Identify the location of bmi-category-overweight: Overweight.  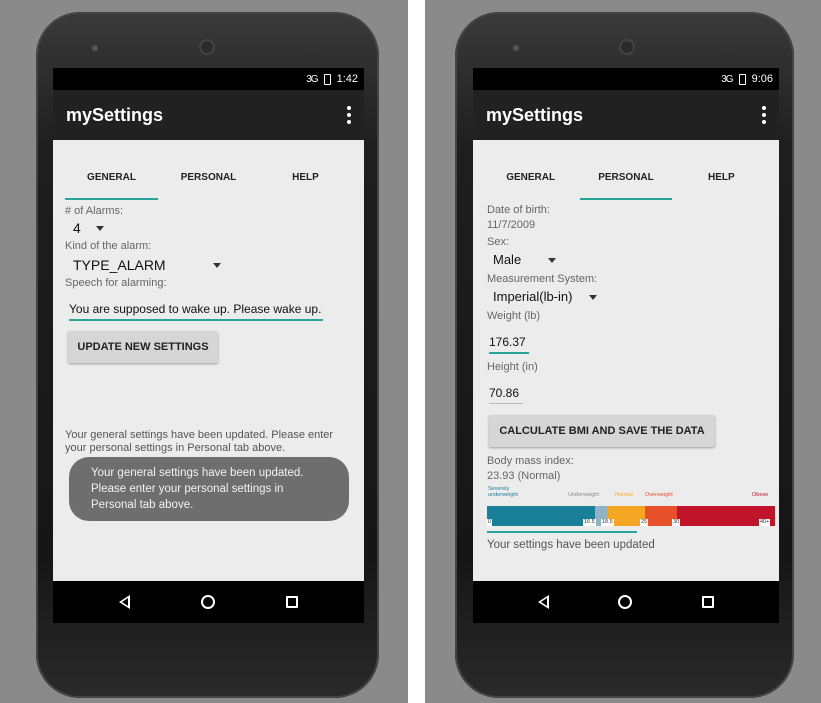
(659, 495).